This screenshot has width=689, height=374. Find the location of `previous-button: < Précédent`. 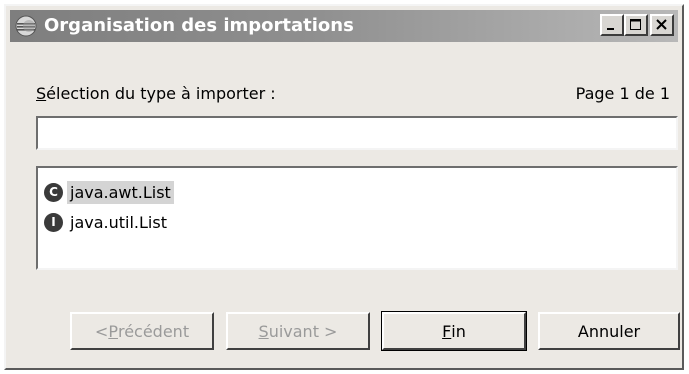

previous-button: < Précédent is located at coordinates (142, 331).